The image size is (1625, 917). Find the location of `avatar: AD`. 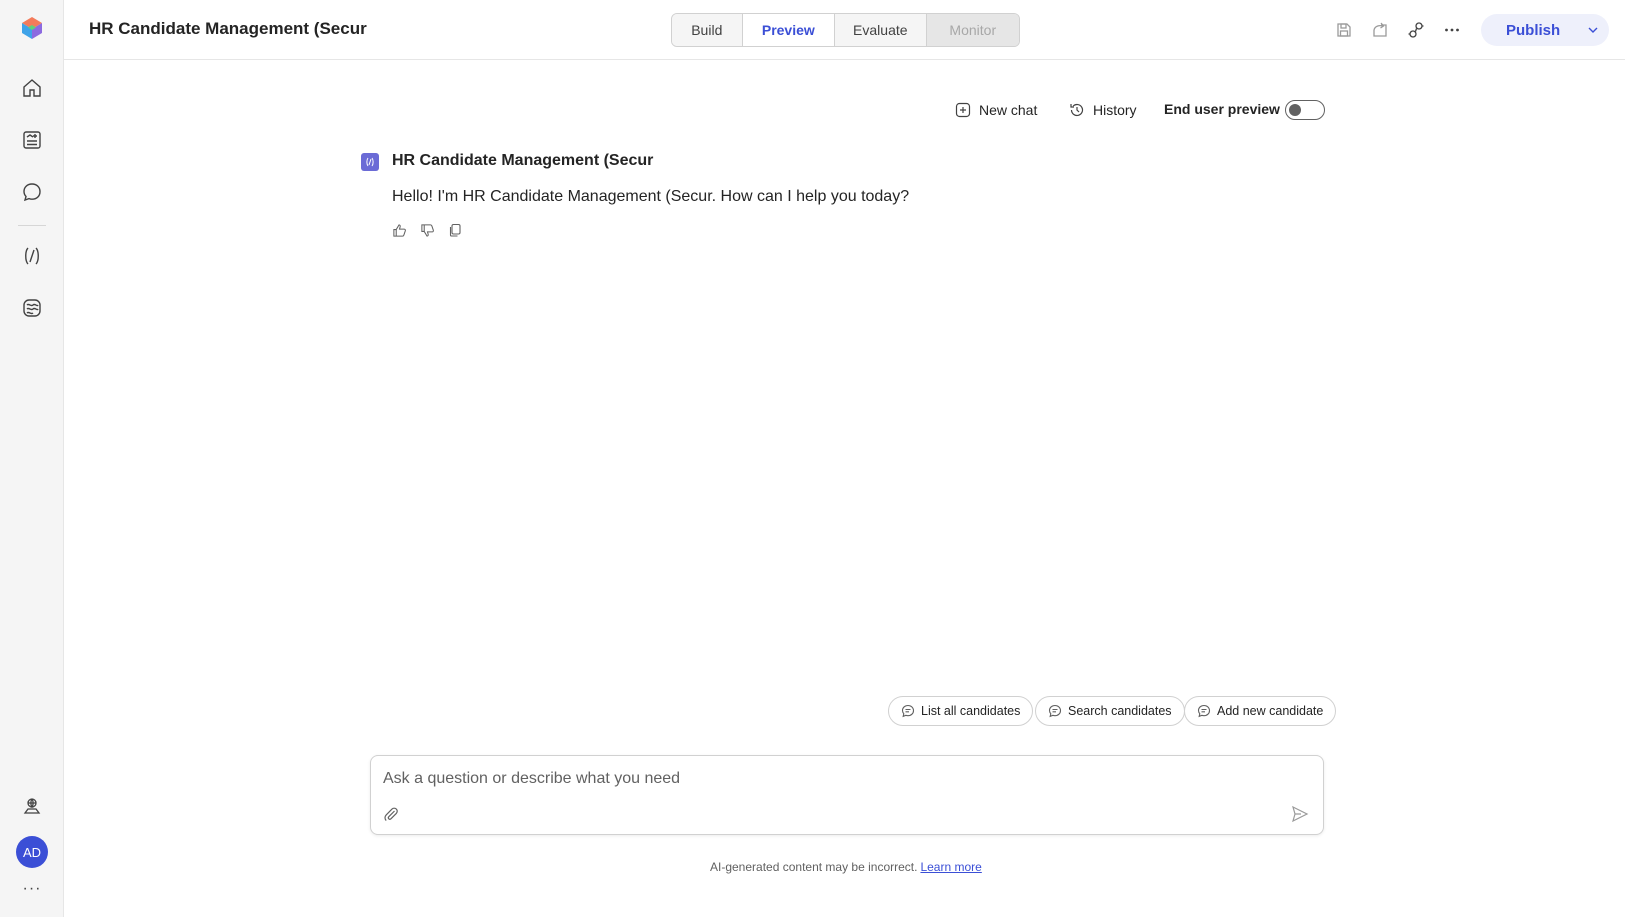

avatar: AD is located at coordinates (32, 852).